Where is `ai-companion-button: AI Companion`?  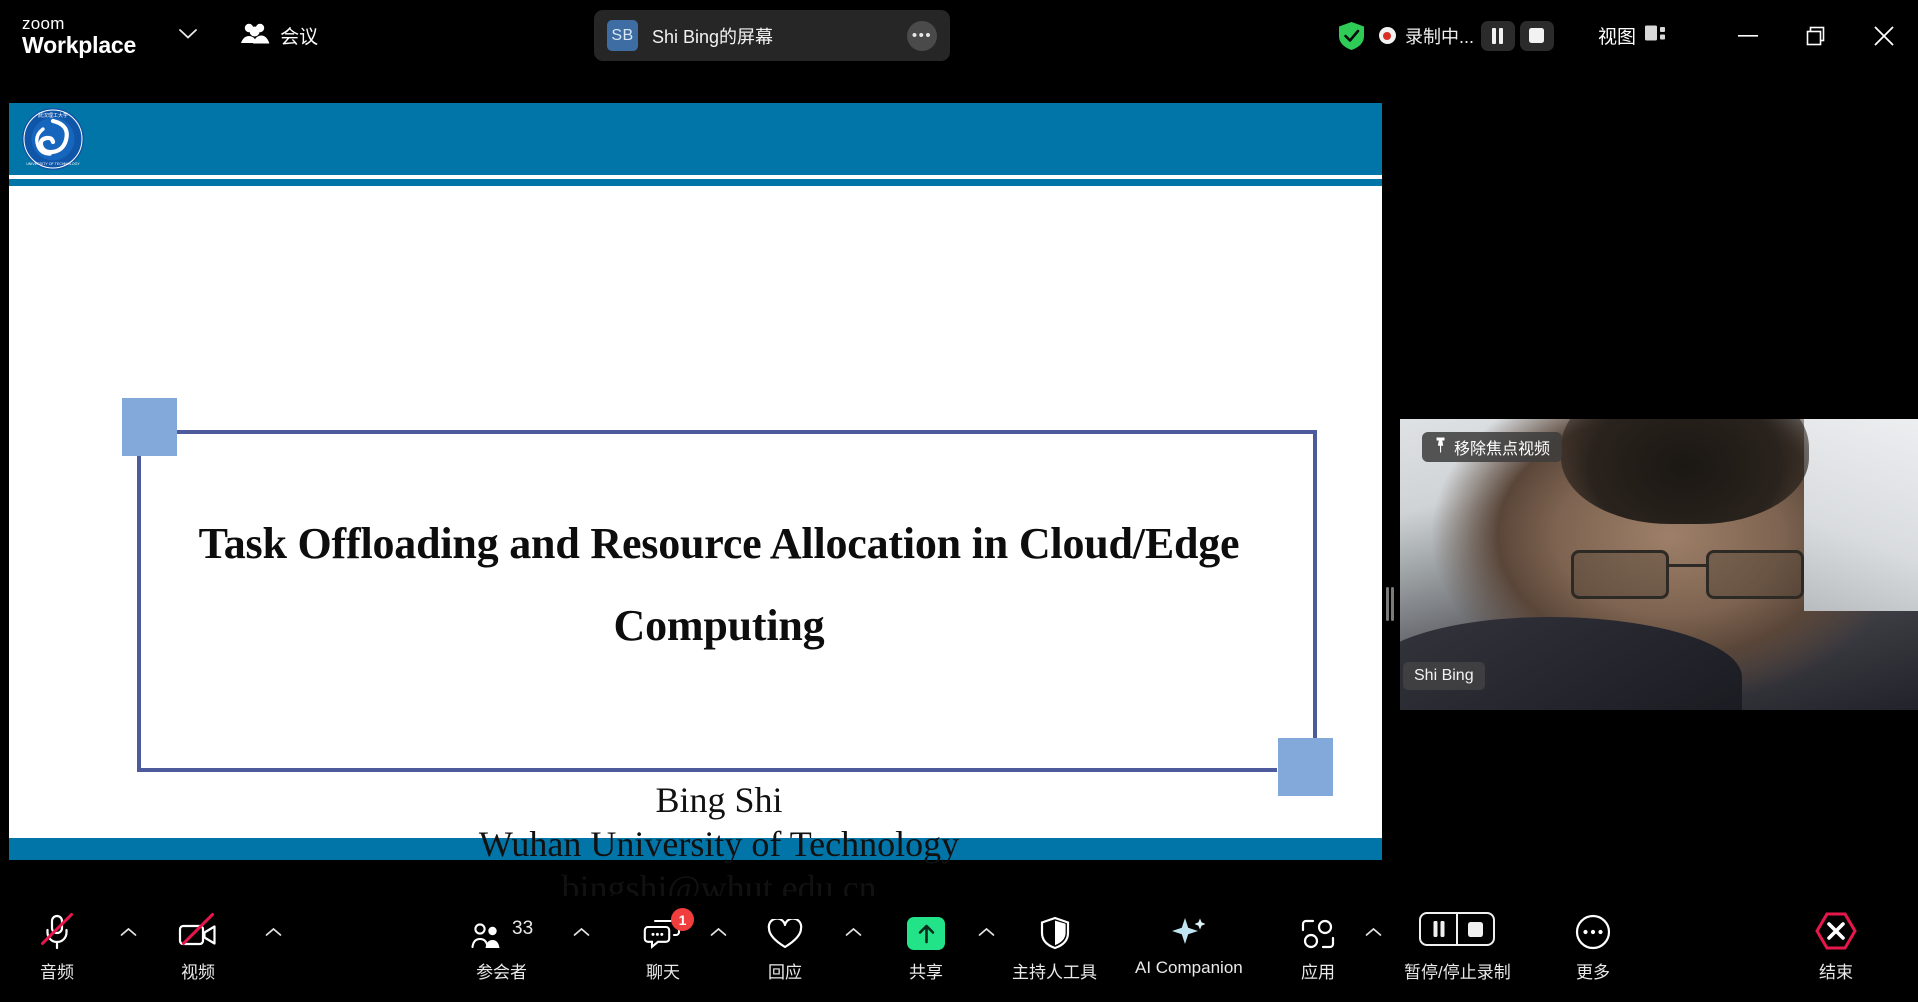
ai-companion-button: AI Companion is located at coordinates (1189, 943).